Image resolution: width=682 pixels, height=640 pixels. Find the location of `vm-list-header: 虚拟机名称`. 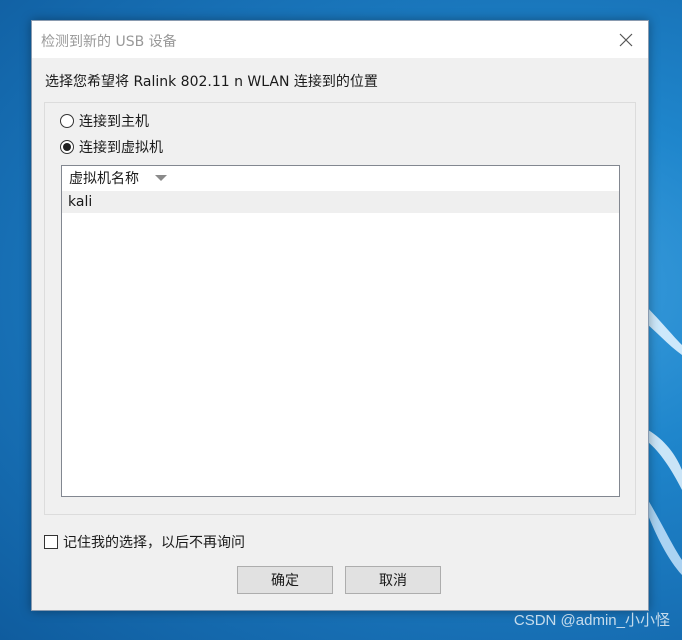

vm-list-header: 虚拟机名称 is located at coordinates (340, 178).